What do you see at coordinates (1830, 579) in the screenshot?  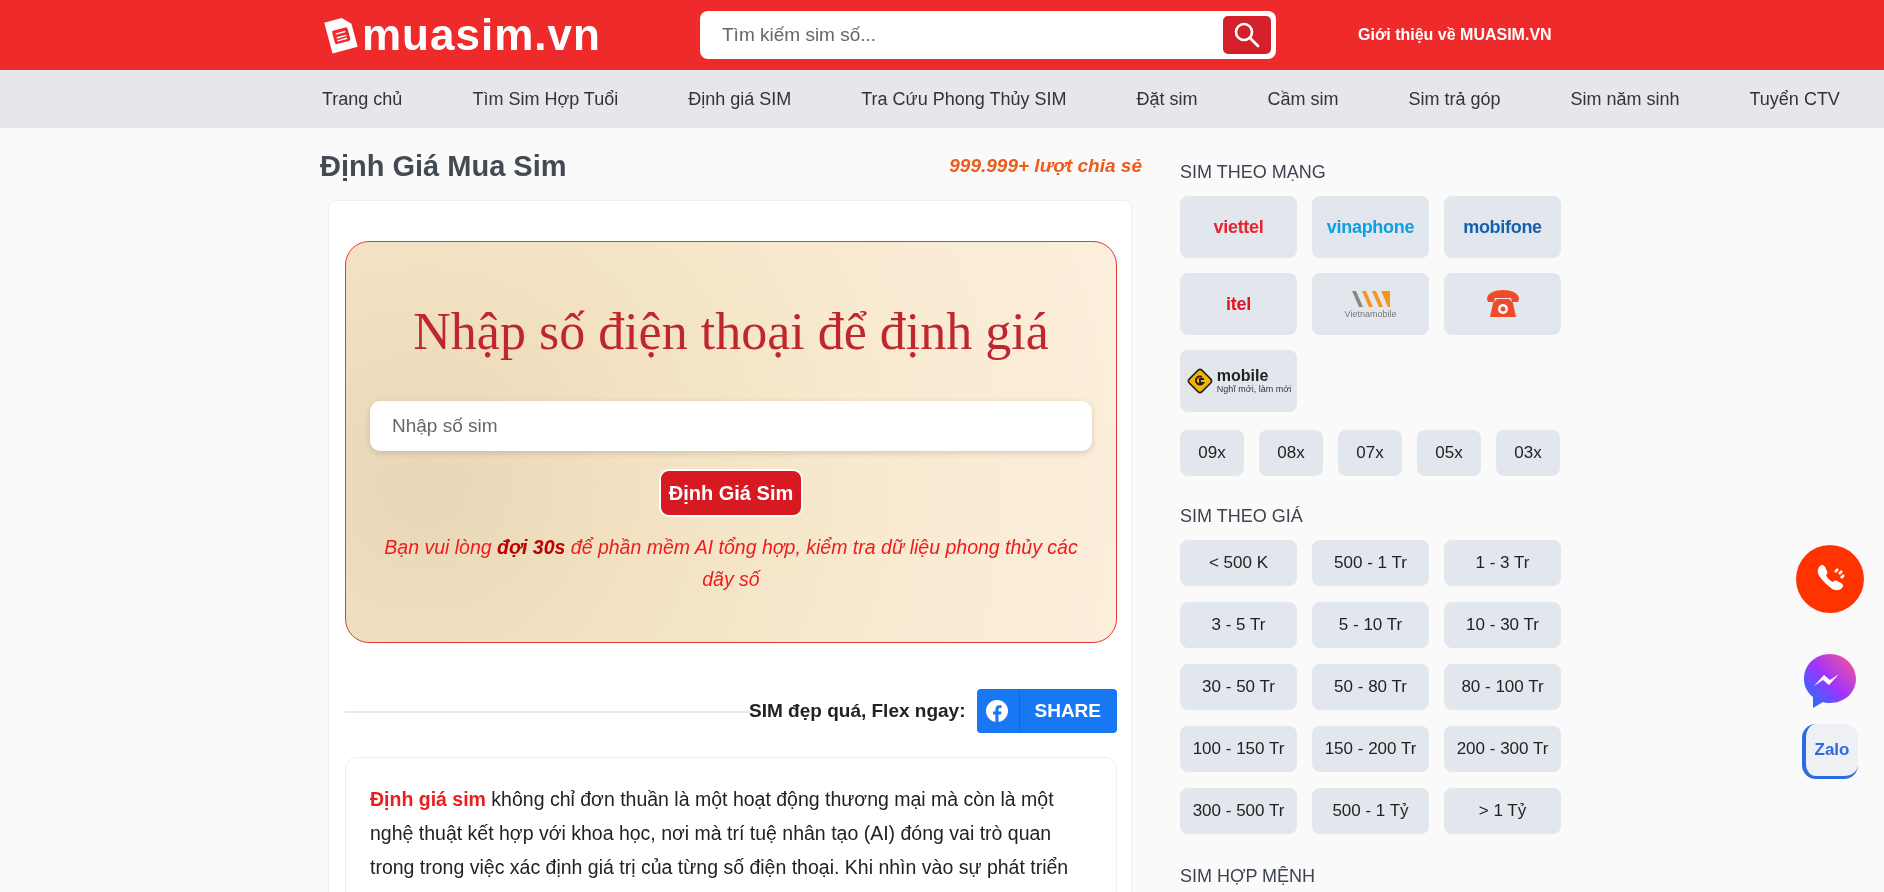 I see `phone-call-icon` at bounding box center [1830, 579].